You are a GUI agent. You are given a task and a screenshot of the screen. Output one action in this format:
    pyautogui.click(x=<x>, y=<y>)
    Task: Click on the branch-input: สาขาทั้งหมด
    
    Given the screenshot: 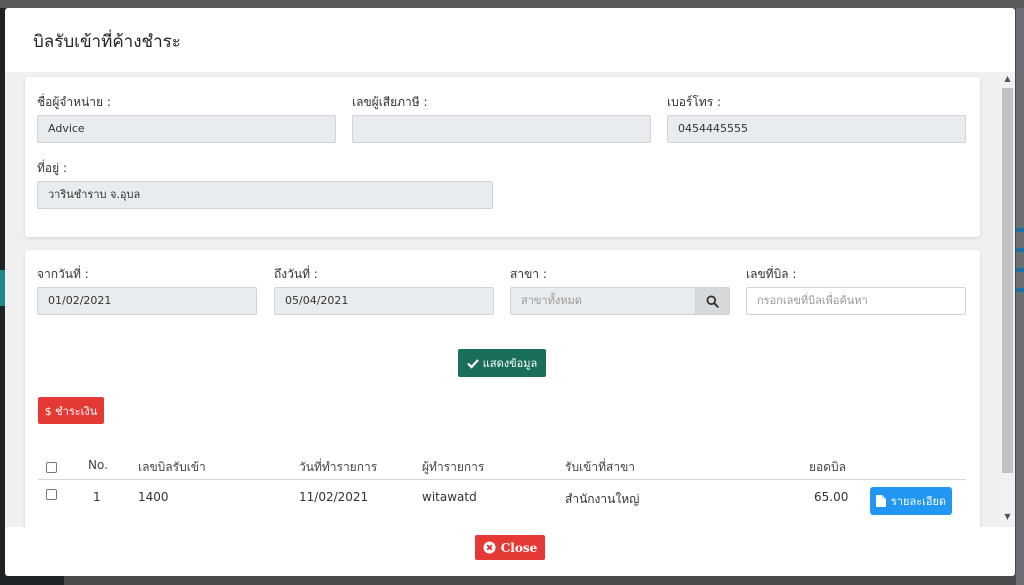 What is the action you would take?
    pyautogui.click(x=603, y=301)
    